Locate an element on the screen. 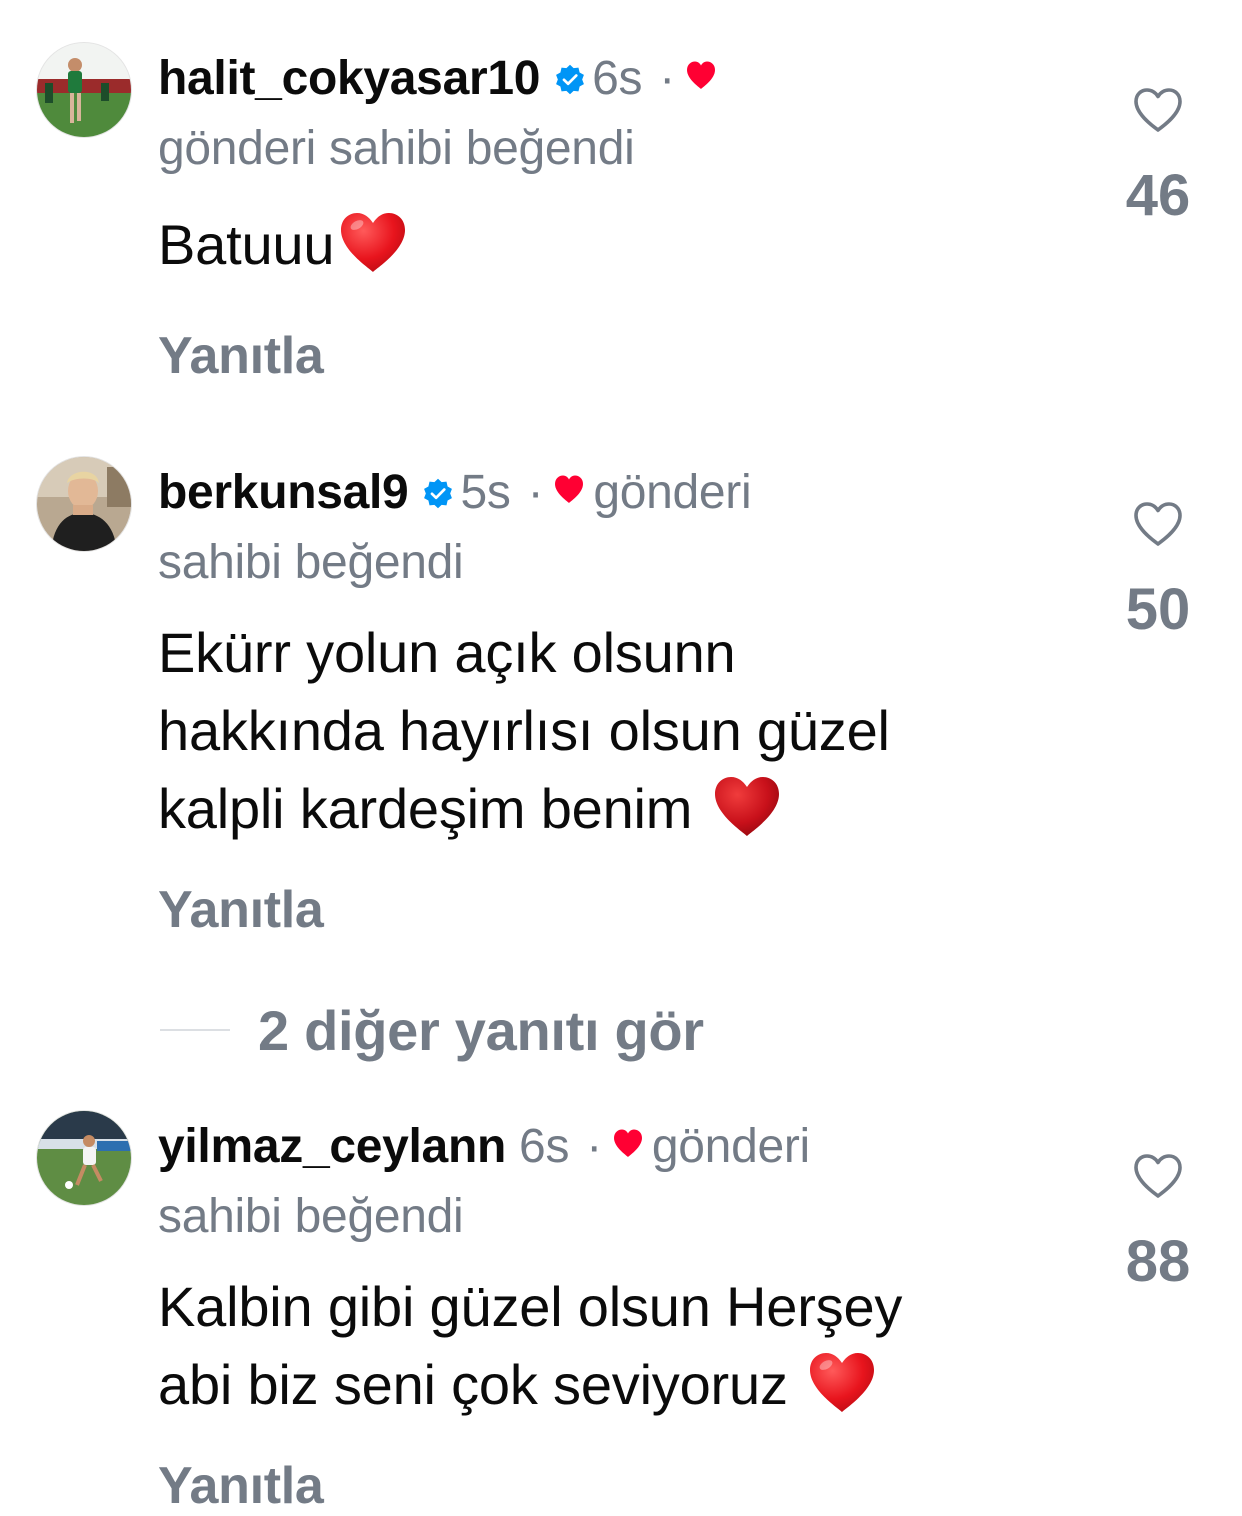 The height and width of the screenshot is (1516, 1242). like-count: 46 is located at coordinates (1158, 195).